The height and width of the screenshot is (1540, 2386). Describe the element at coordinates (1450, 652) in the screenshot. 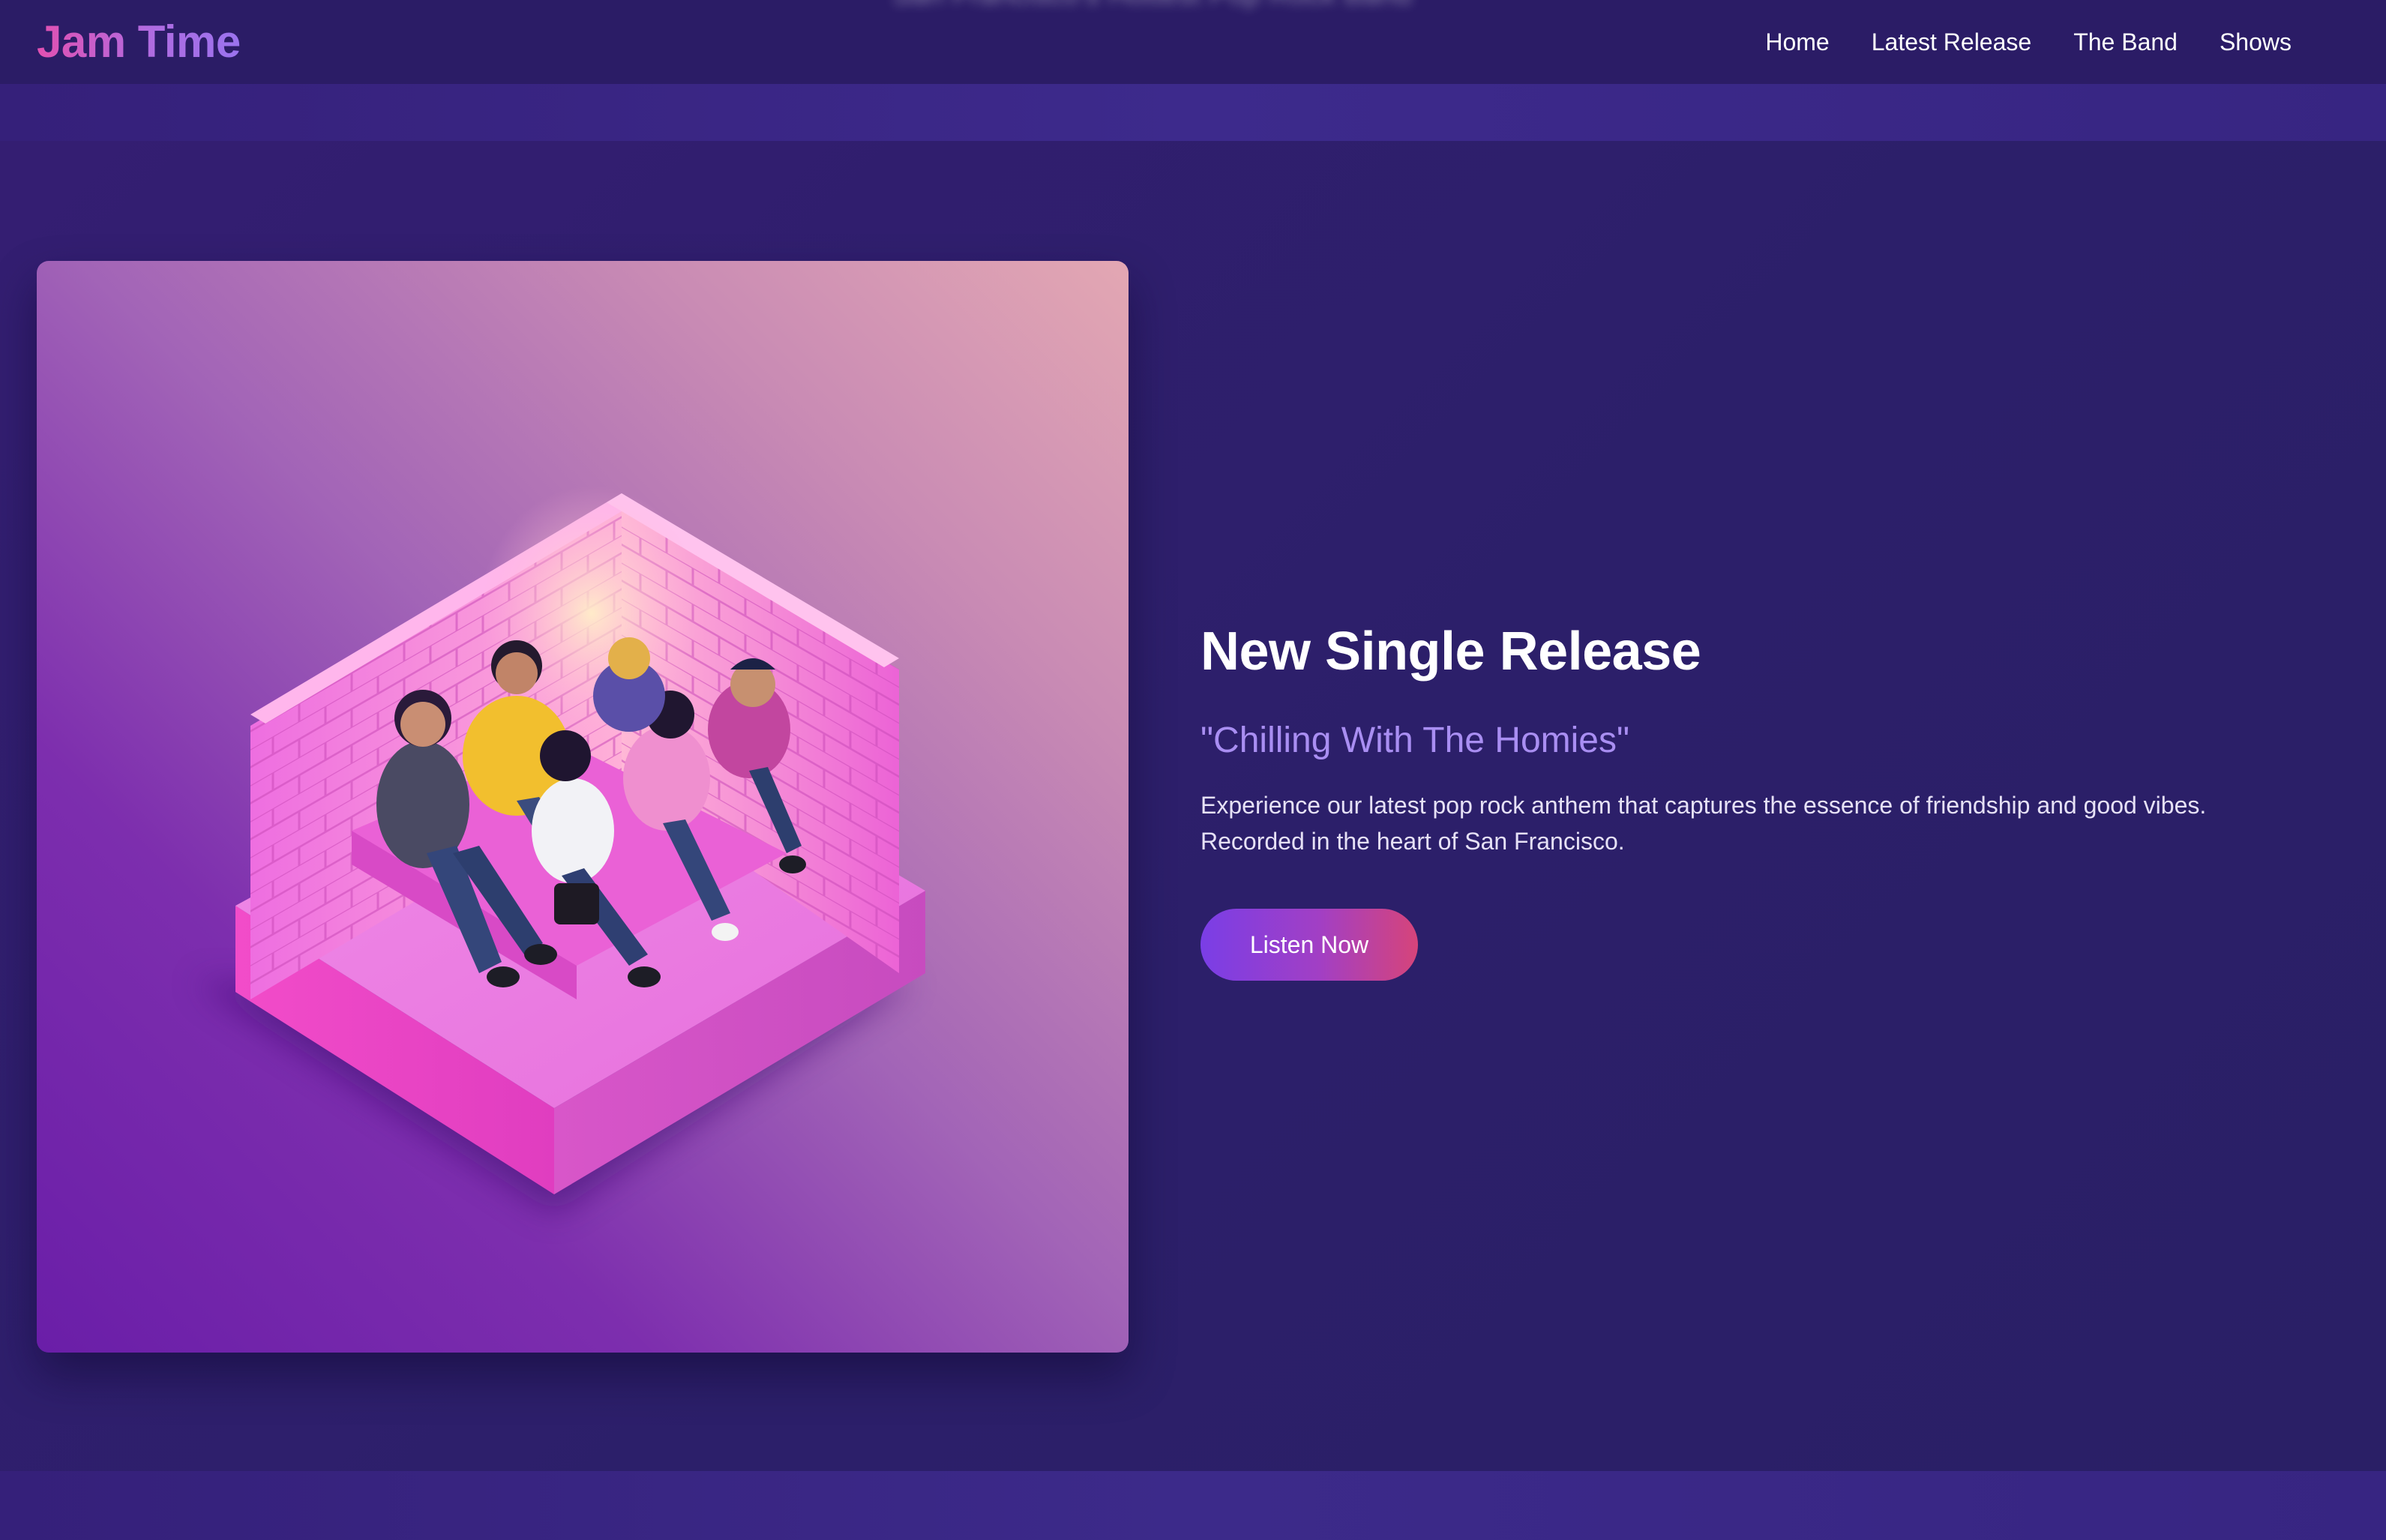

I see `release-headline: New Single Release` at that location.